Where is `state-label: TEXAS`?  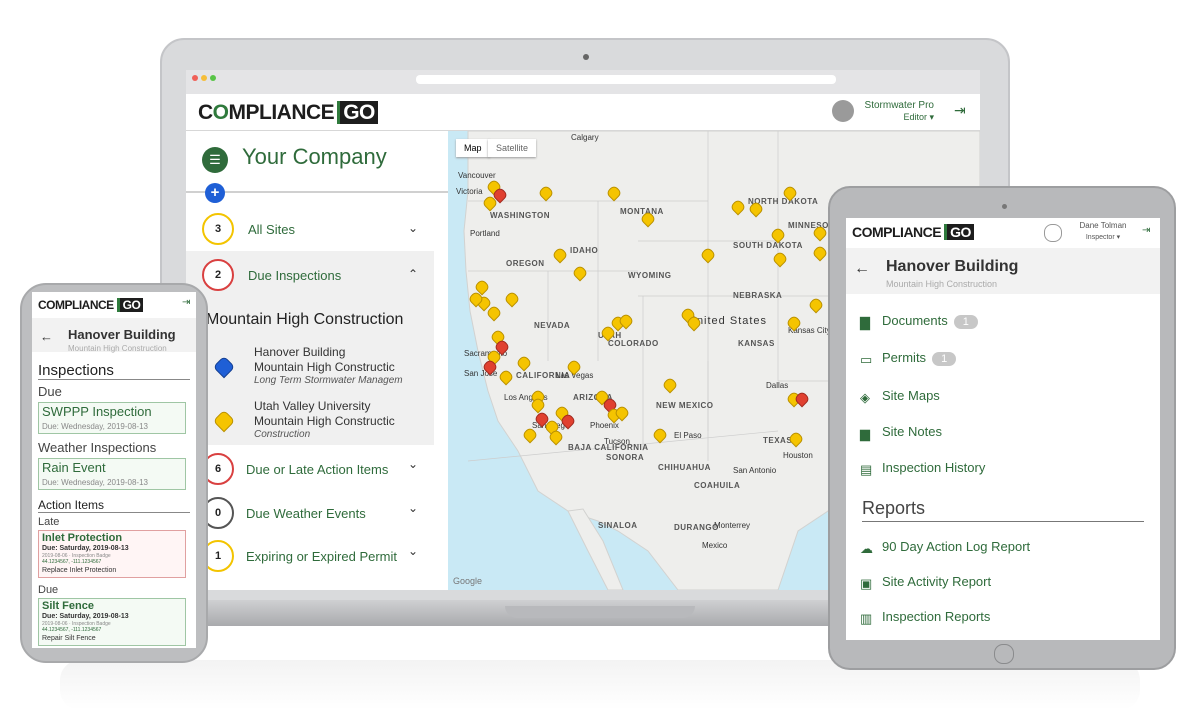 state-label: TEXAS is located at coordinates (778, 440).